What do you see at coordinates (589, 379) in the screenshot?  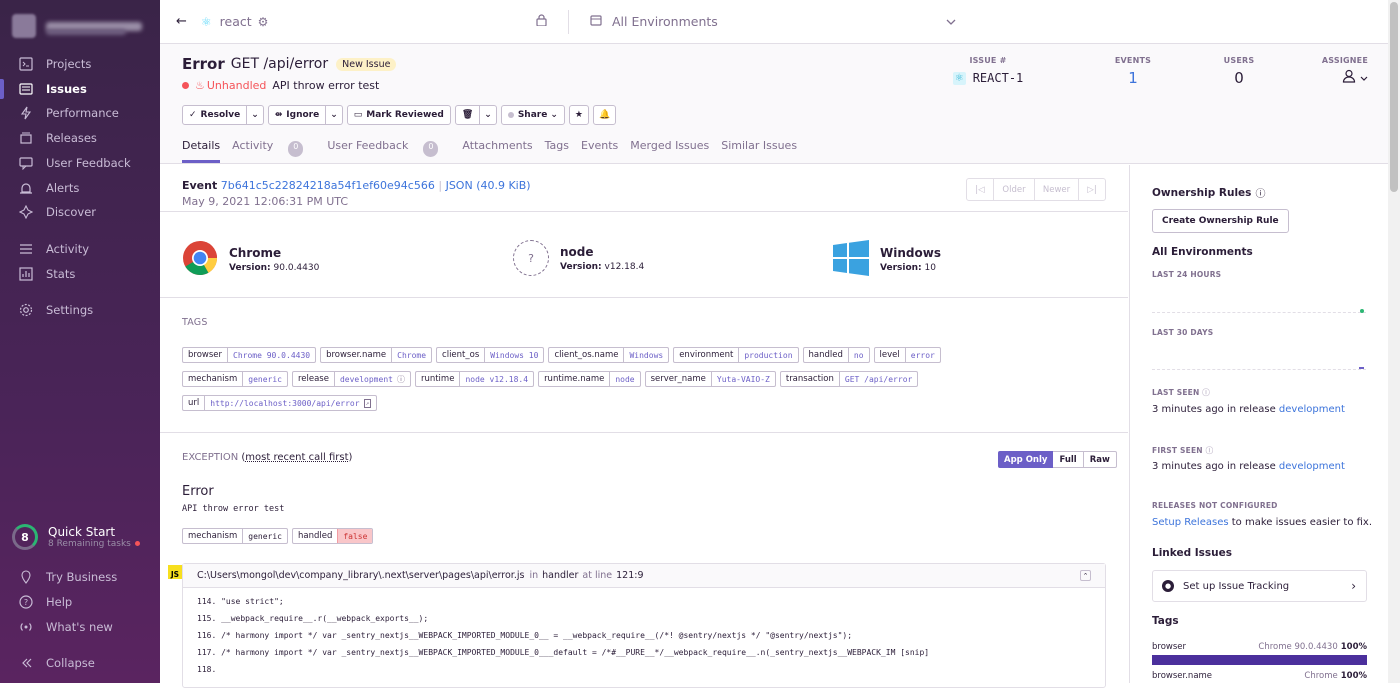 I see `tag-runtime-name: runtime.name node` at bounding box center [589, 379].